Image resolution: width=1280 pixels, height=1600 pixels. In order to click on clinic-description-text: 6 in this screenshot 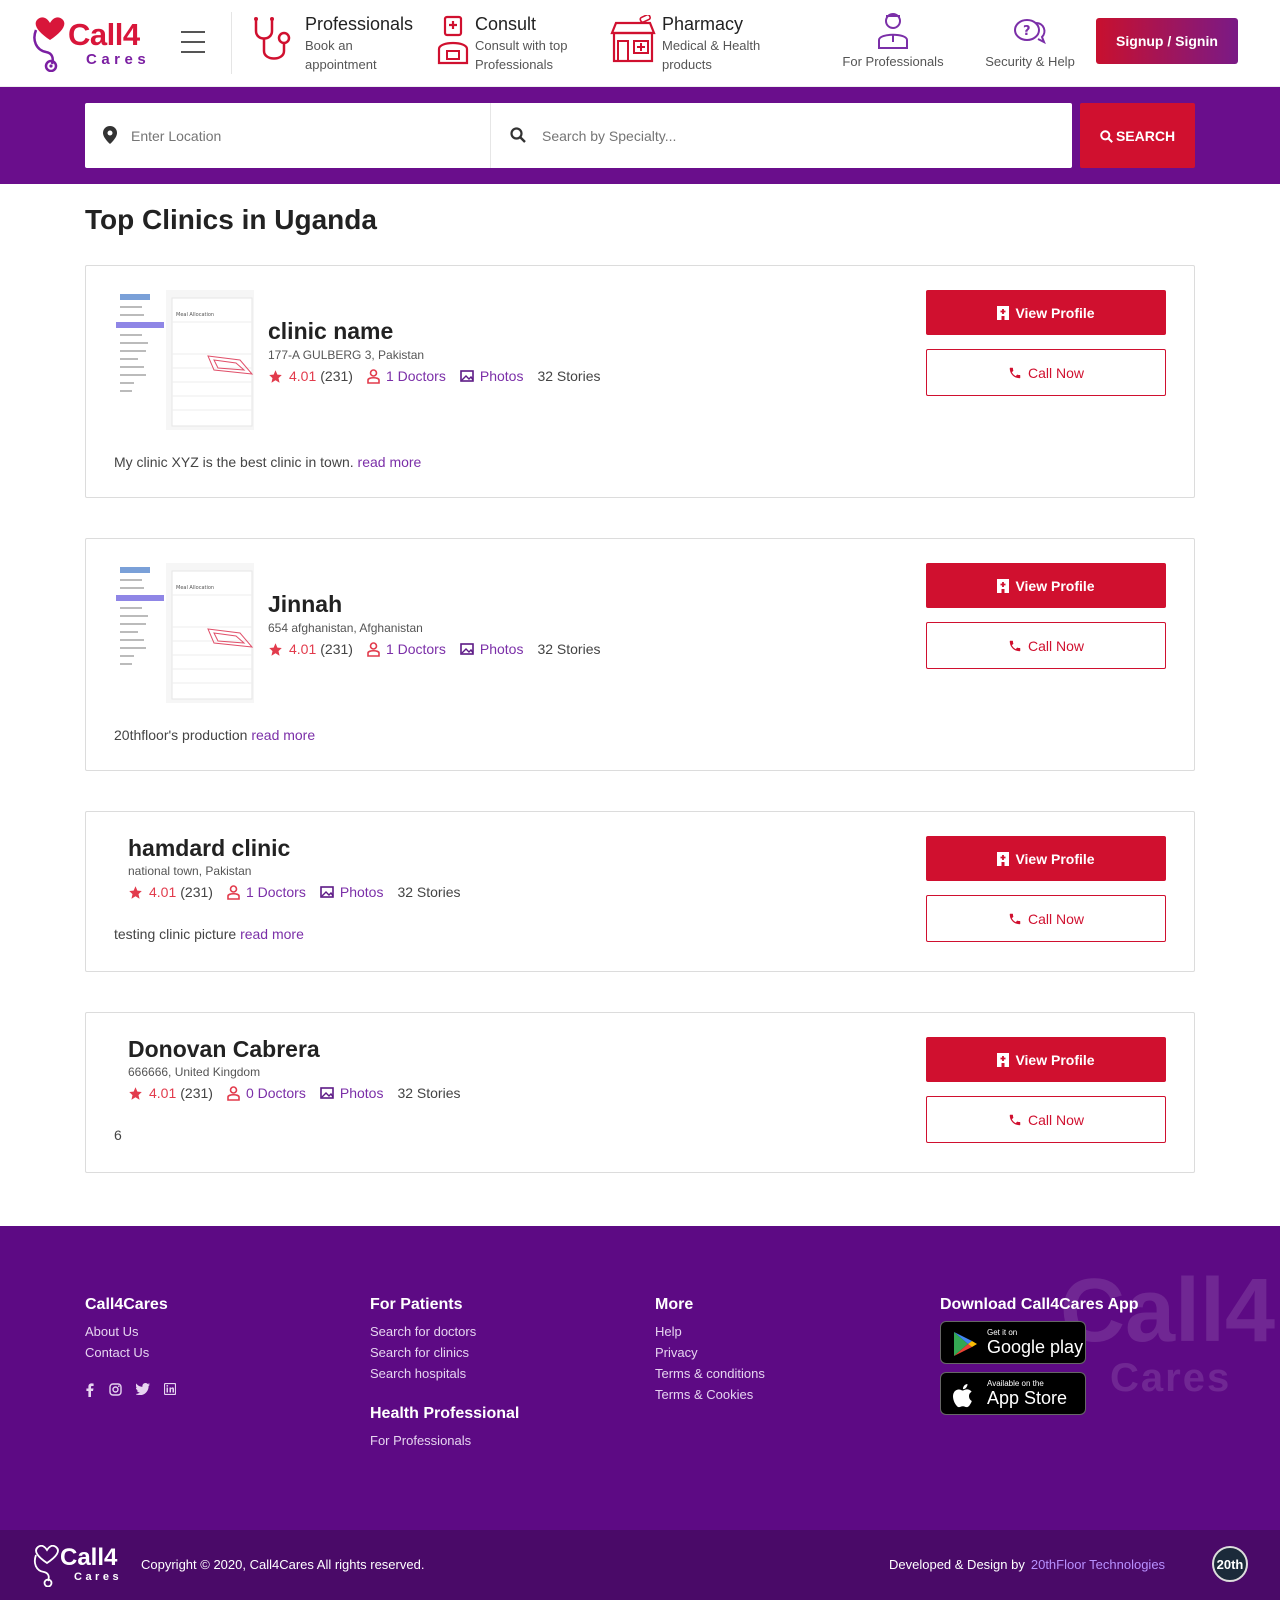, I will do `click(118, 1135)`.